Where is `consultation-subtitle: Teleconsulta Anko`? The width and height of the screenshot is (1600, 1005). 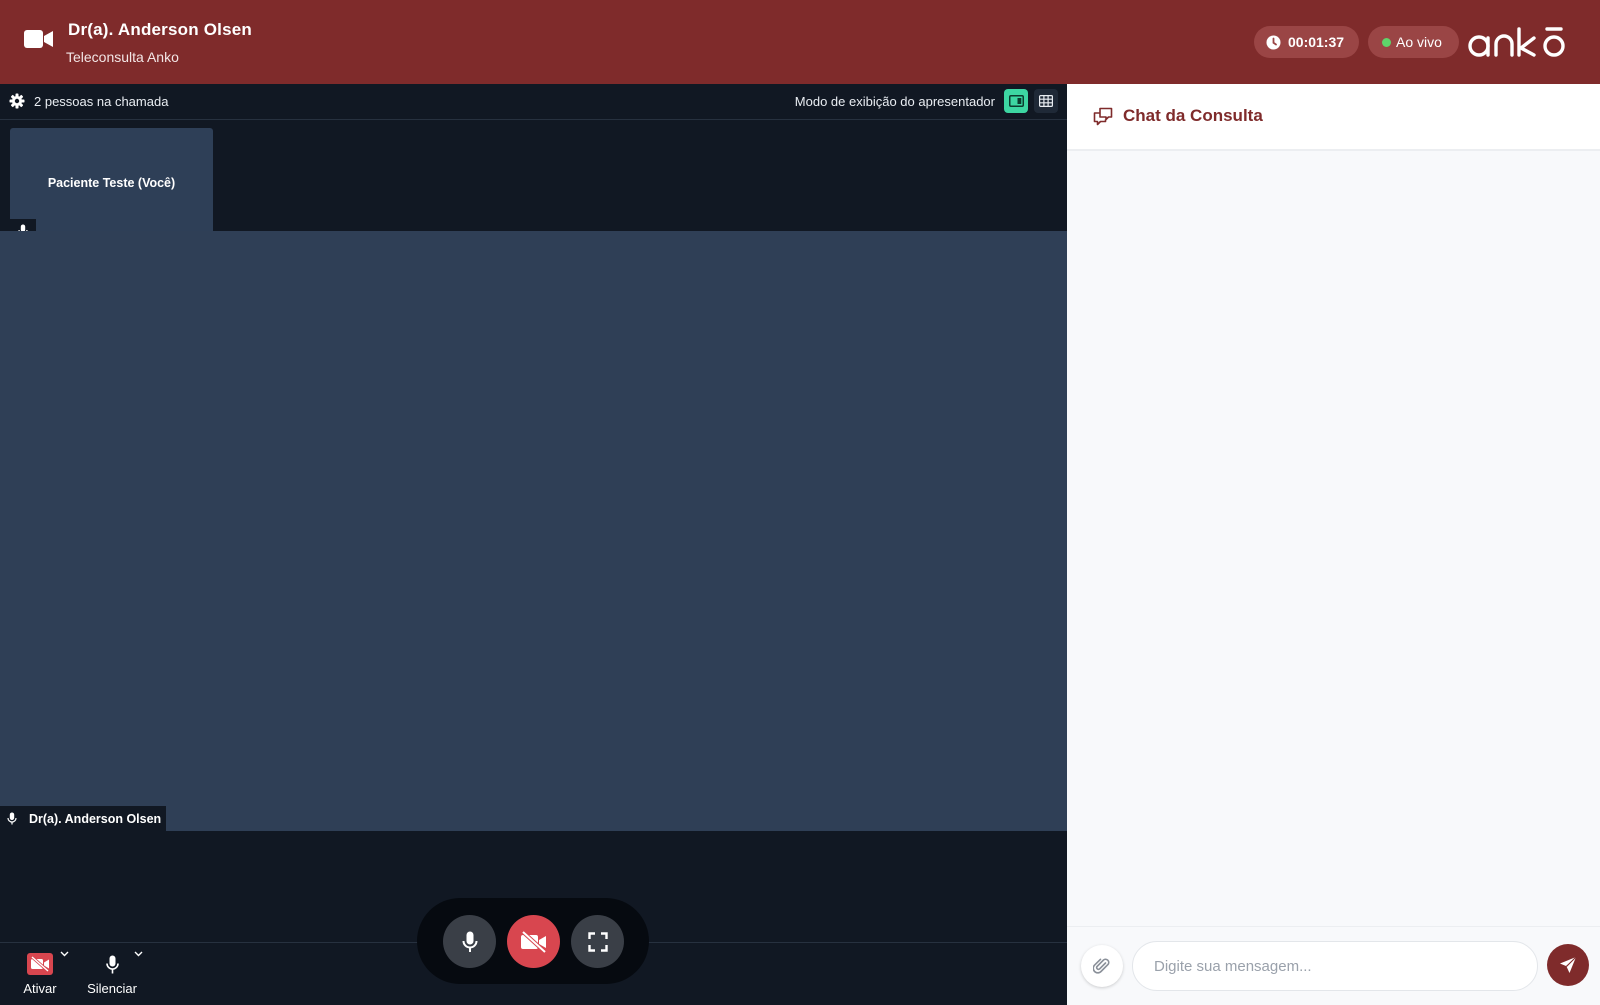 consultation-subtitle: Teleconsulta Anko is located at coordinates (122, 57).